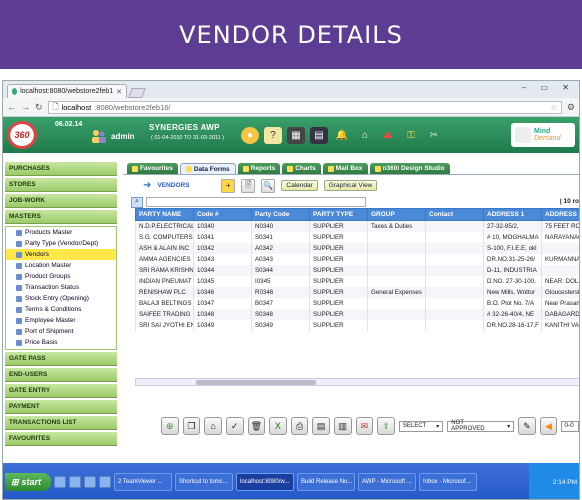  What do you see at coordinates (548, 87) in the screenshot?
I see `window-controls: – ▭ ✕` at bounding box center [548, 87].